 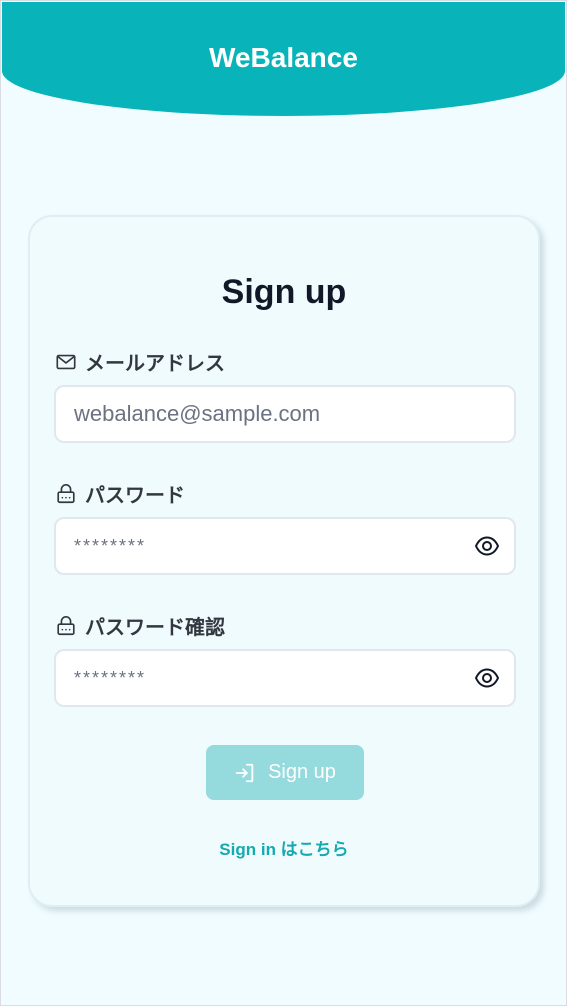 What do you see at coordinates (284, 292) in the screenshot?
I see `page-title: Sign up` at bounding box center [284, 292].